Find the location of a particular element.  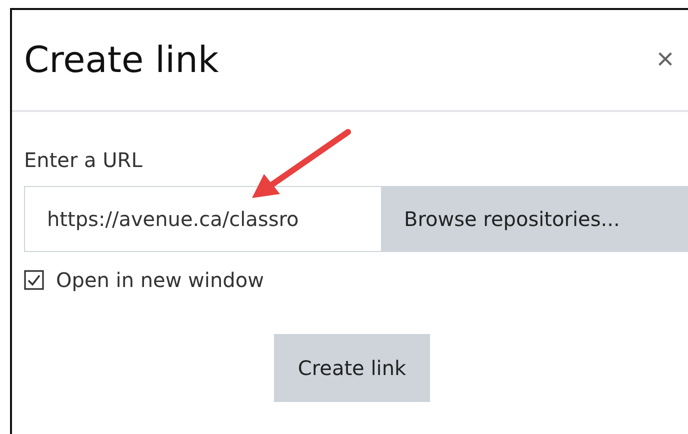

dialog-title: Create link is located at coordinates (121, 60).